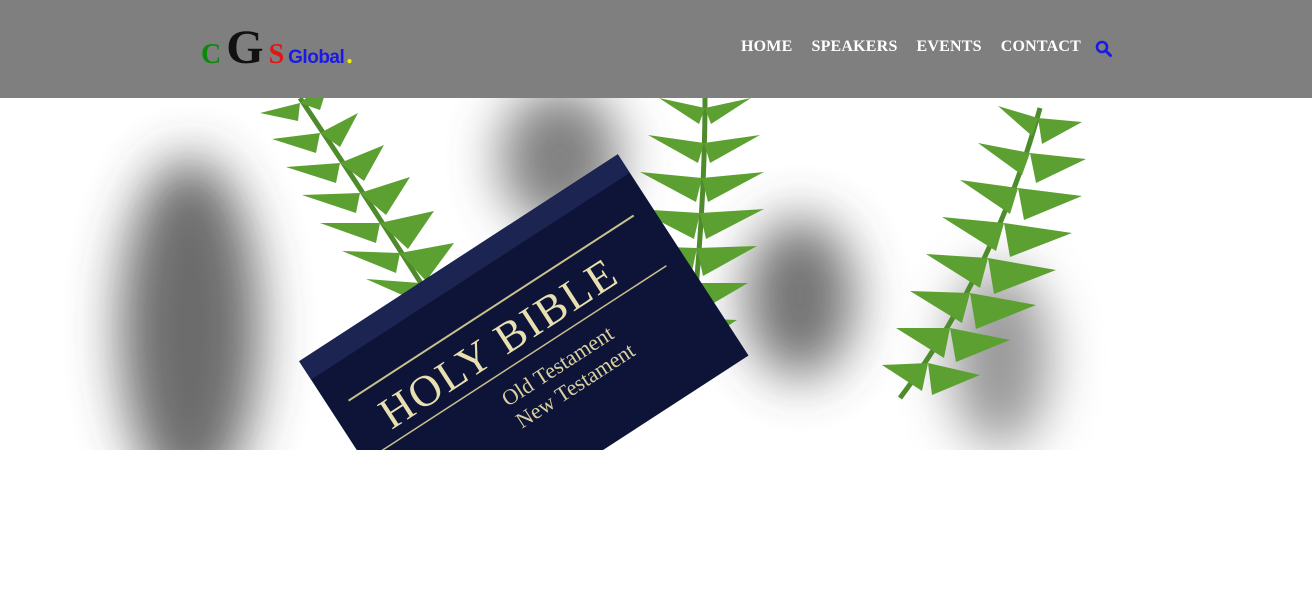 This screenshot has width=1312, height=600. What do you see at coordinates (854, 47) in the screenshot?
I see `nav-speakers: SPEAKERS` at bounding box center [854, 47].